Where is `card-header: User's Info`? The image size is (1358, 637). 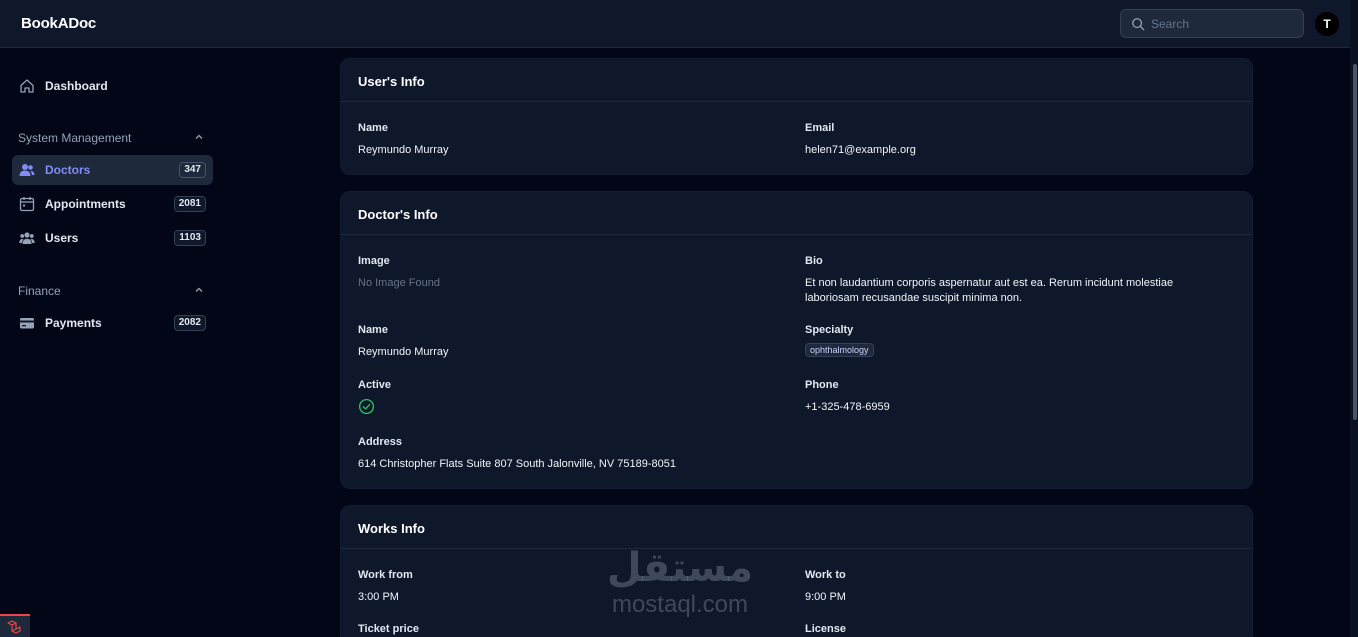
card-header: User's Info is located at coordinates (796, 80).